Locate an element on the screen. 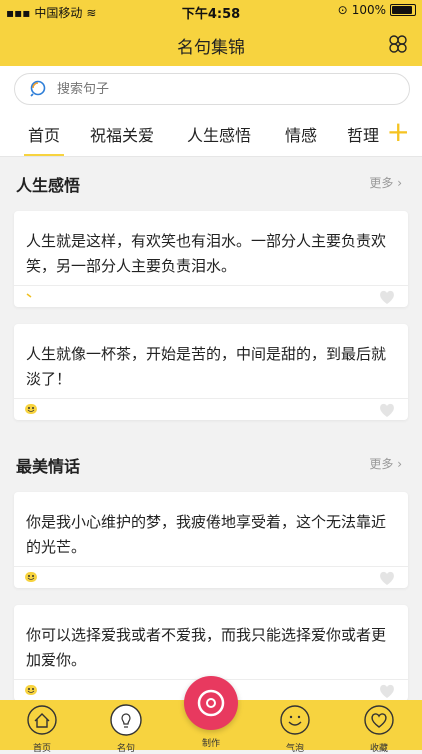 This screenshot has width=422, height=754. quote-card: 人生就像一杯茶，开始是苦的，中间是甜的，到最后就淡了！ is located at coordinates (211, 372).